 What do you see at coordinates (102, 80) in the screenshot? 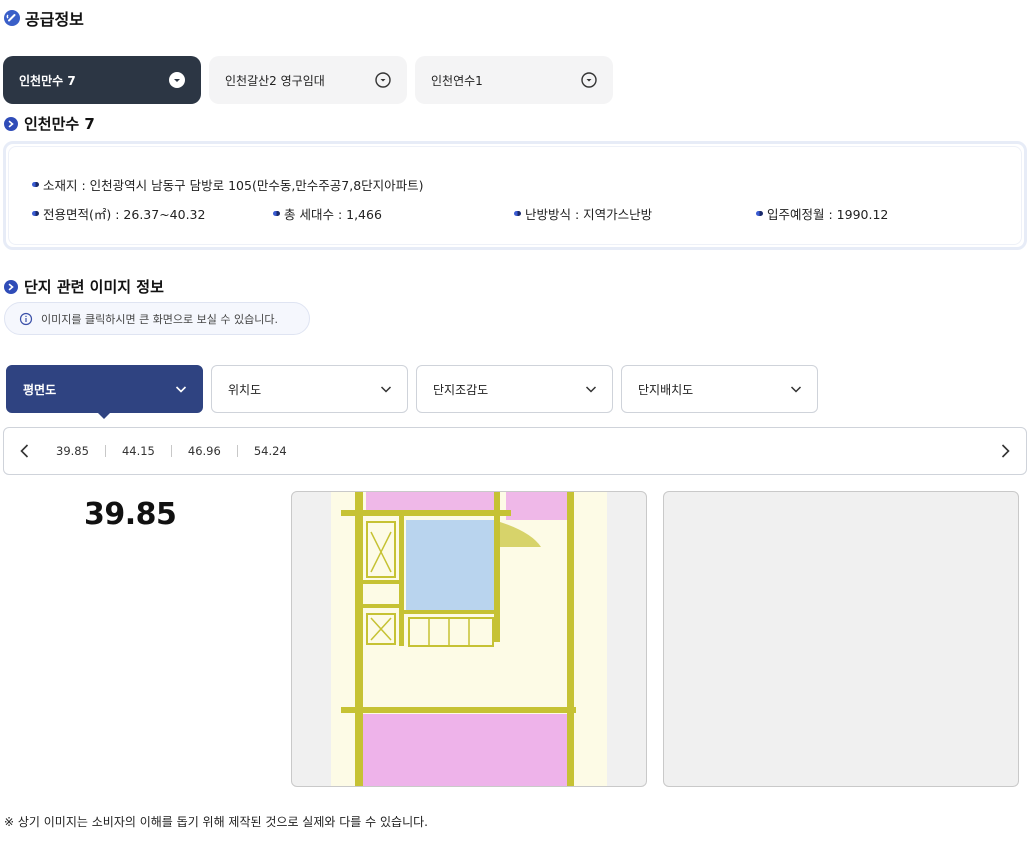
I see `tab-complex-1: 인천만수 7` at bounding box center [102, 80].